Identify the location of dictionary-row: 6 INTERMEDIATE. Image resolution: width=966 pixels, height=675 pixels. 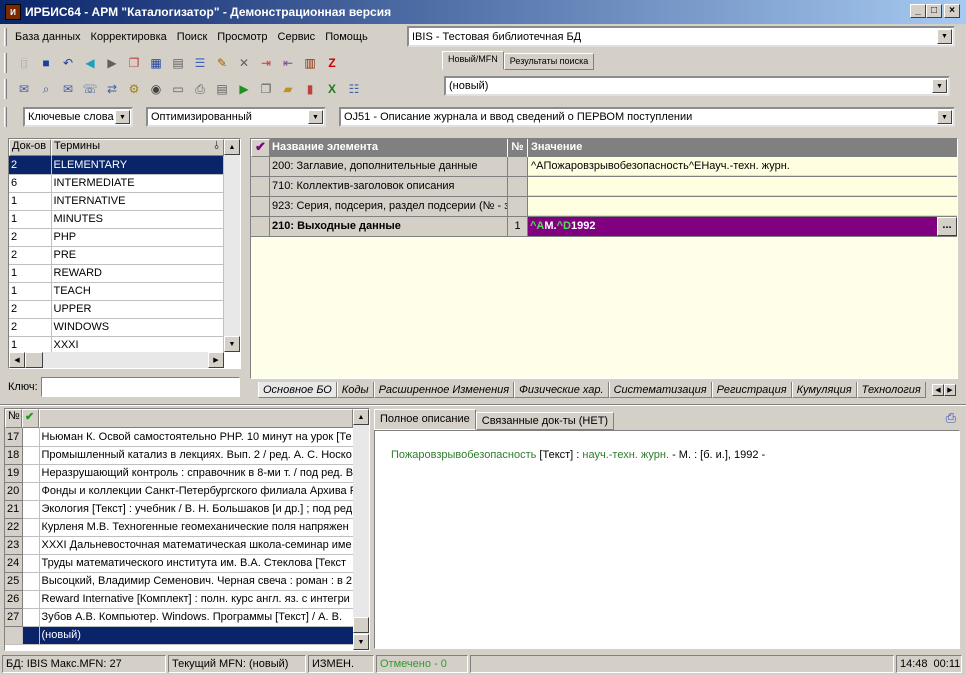
(116, 183).